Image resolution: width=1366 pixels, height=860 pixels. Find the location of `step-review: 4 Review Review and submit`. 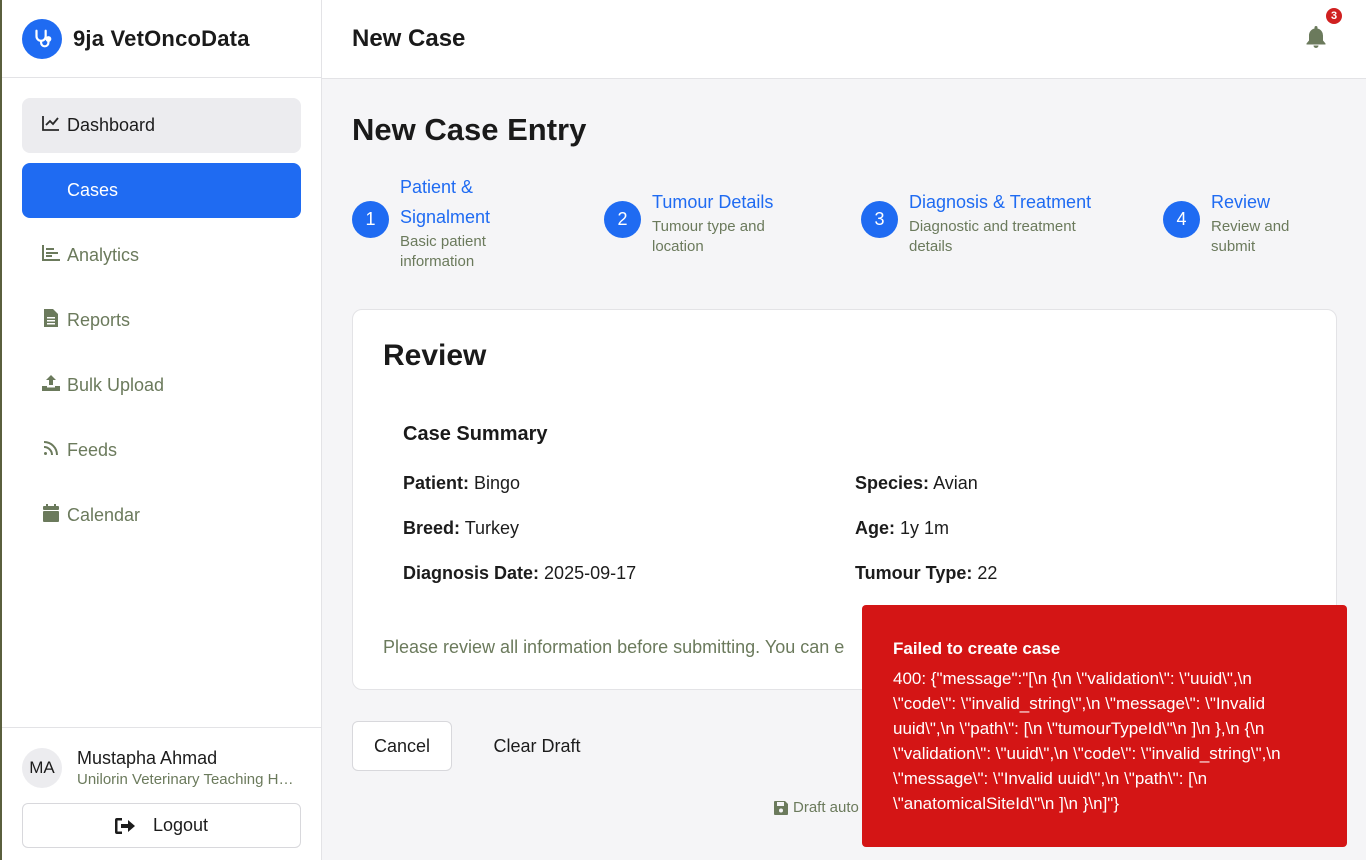

step-review: 4 Review Review and submit is located at coordinates (1226, 222).